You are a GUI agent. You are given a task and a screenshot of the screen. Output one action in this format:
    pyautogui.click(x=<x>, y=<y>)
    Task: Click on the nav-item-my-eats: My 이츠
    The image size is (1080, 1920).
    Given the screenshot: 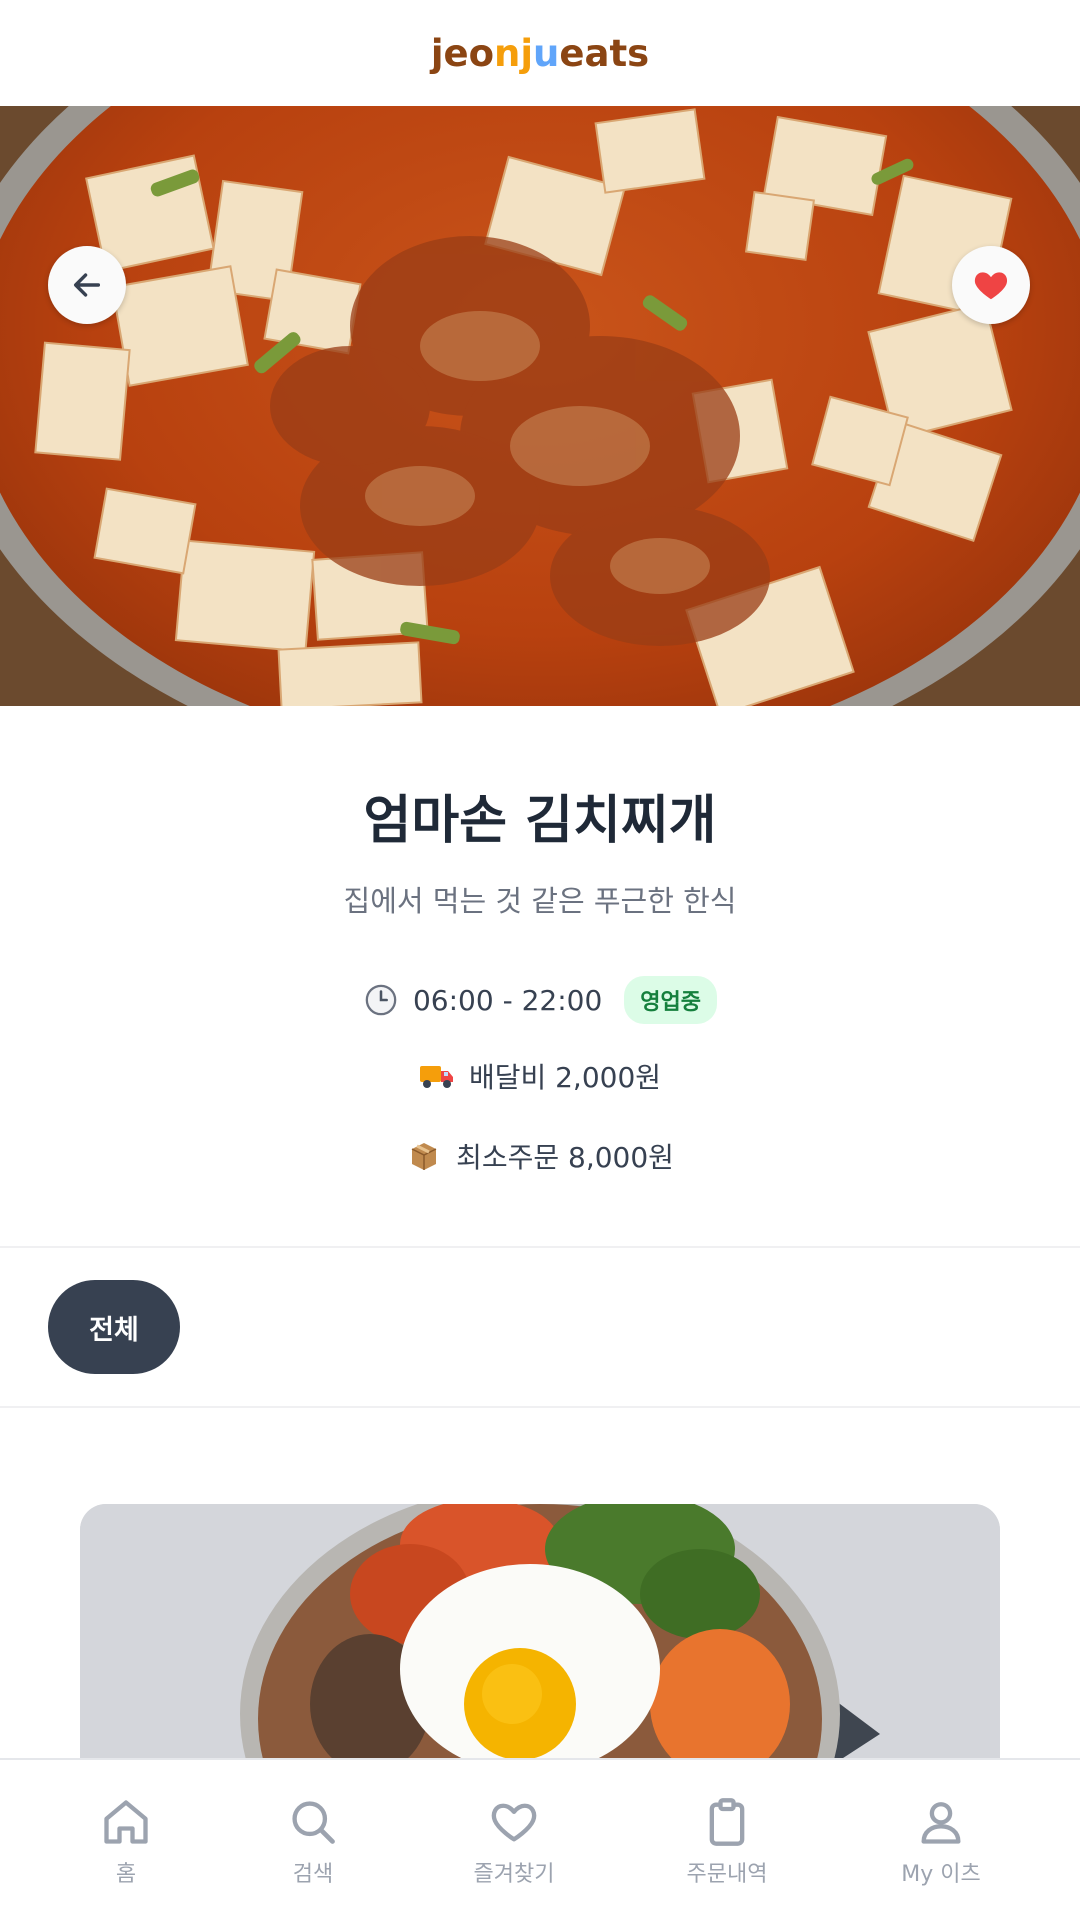 What is the action you would take?
    pyautogui.click(x=941, y=1840)
    